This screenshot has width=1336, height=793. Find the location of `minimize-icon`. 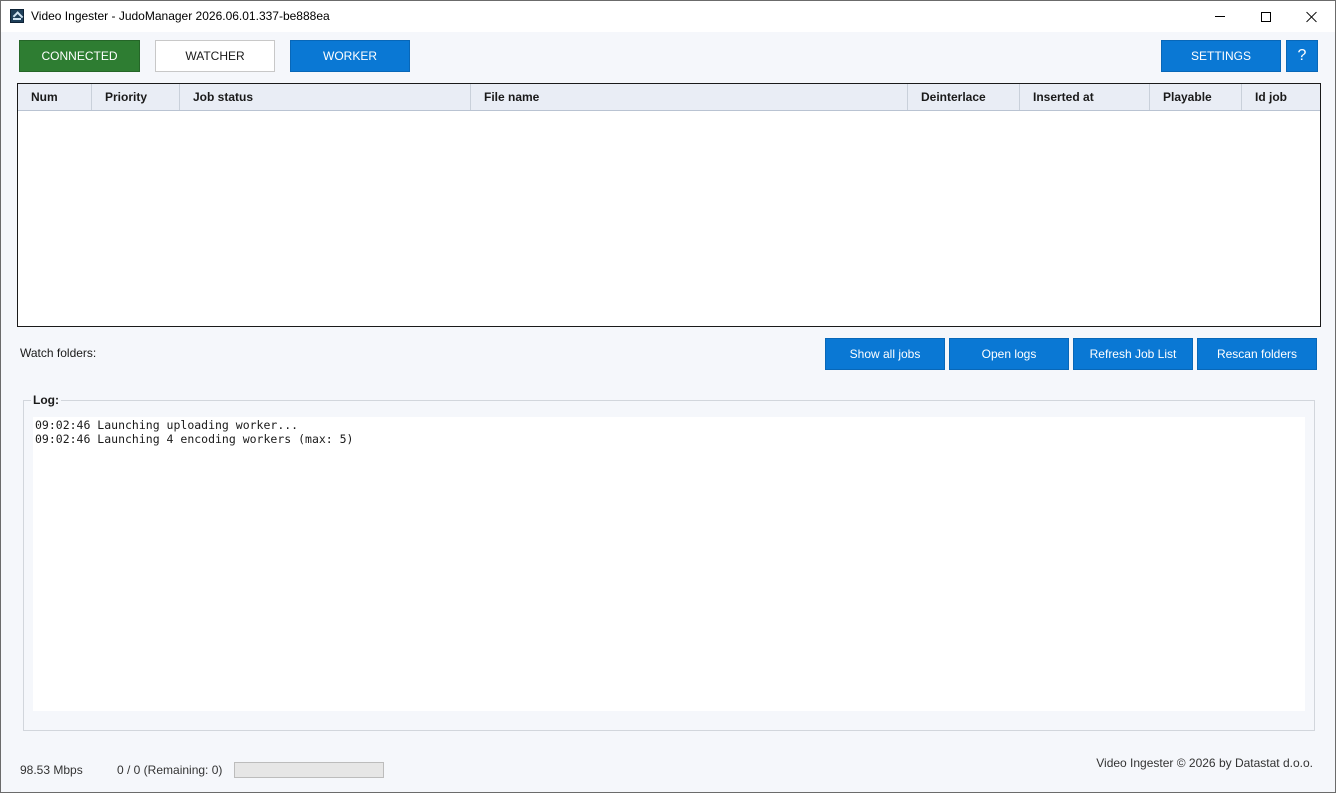

minimize-icon is located at coordinates (1220, 16).